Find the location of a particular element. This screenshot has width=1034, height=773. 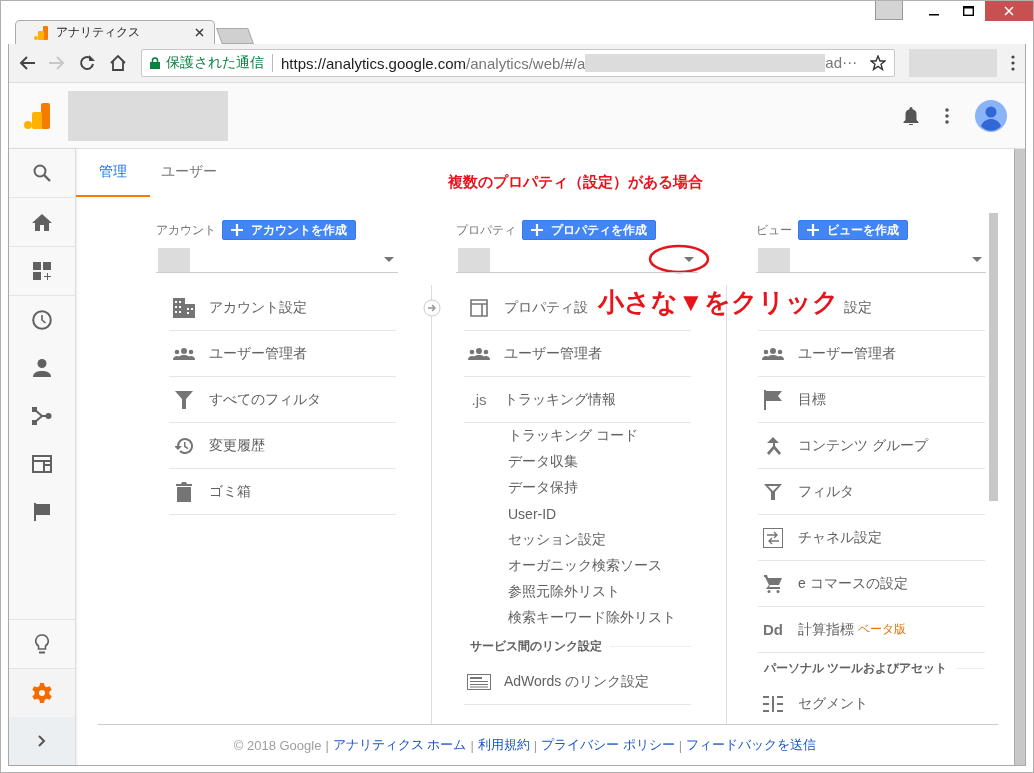

cart-icon is located at coordinates (773, 583).